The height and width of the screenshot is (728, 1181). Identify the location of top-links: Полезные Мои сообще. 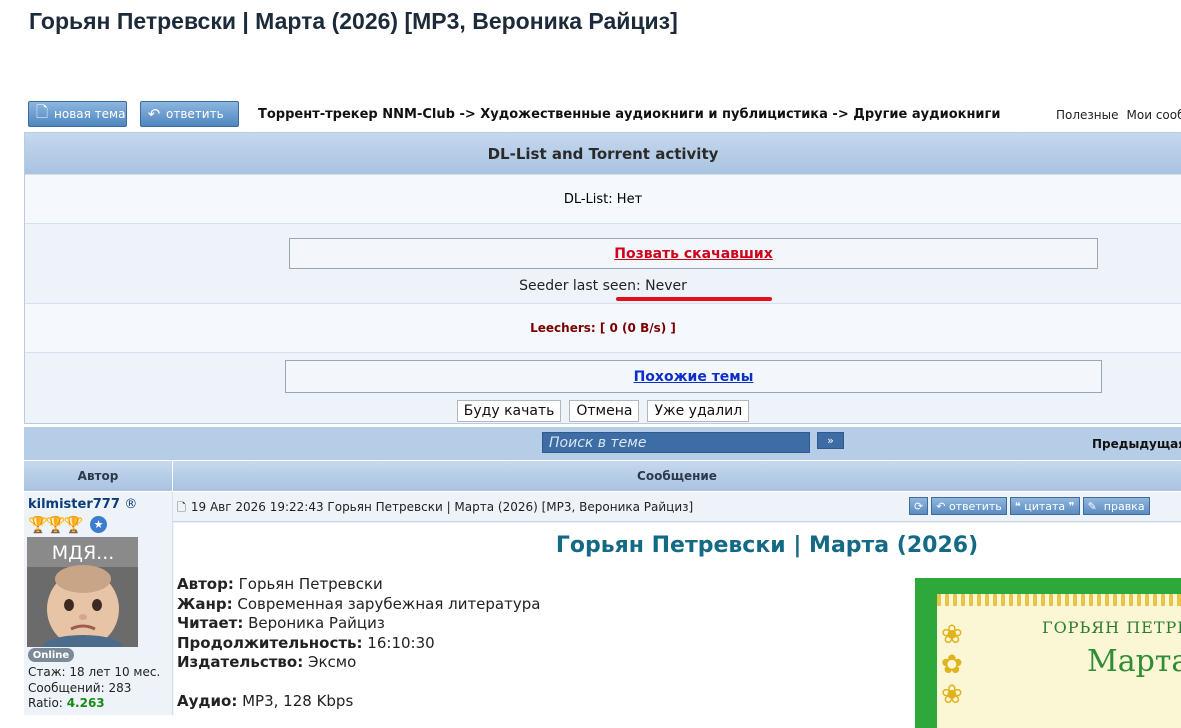
(1118, 115).